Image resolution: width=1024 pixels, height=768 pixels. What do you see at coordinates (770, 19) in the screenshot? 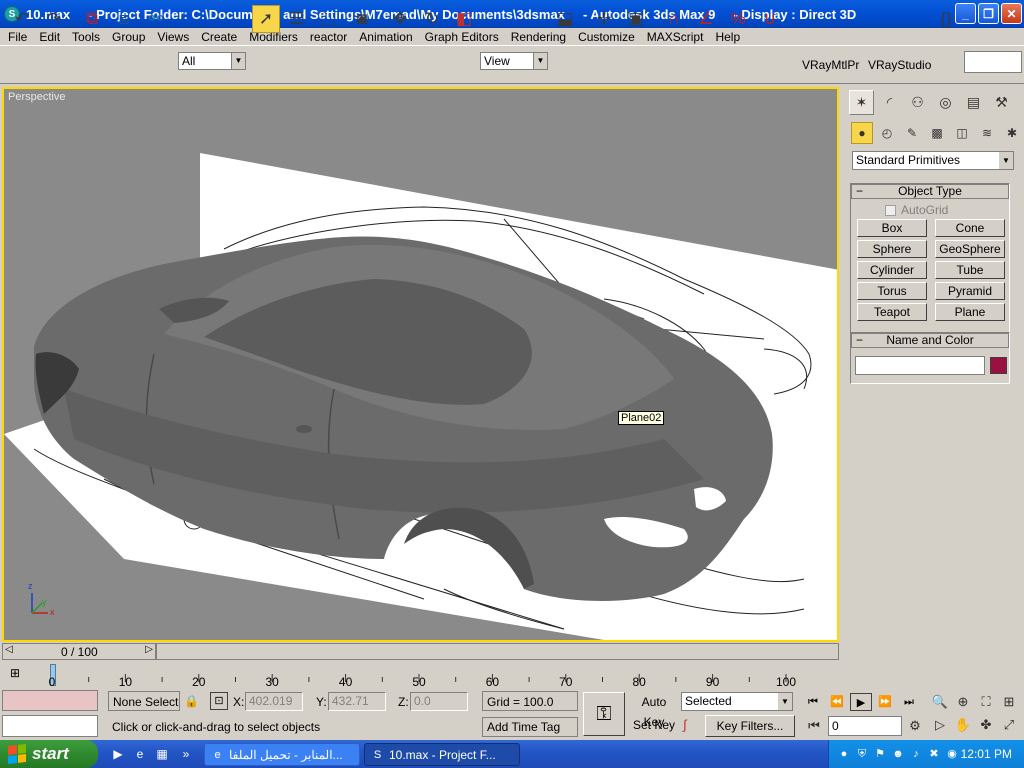
I see `spinner-snap-icon: ∪` at bounding box center [770, 19].